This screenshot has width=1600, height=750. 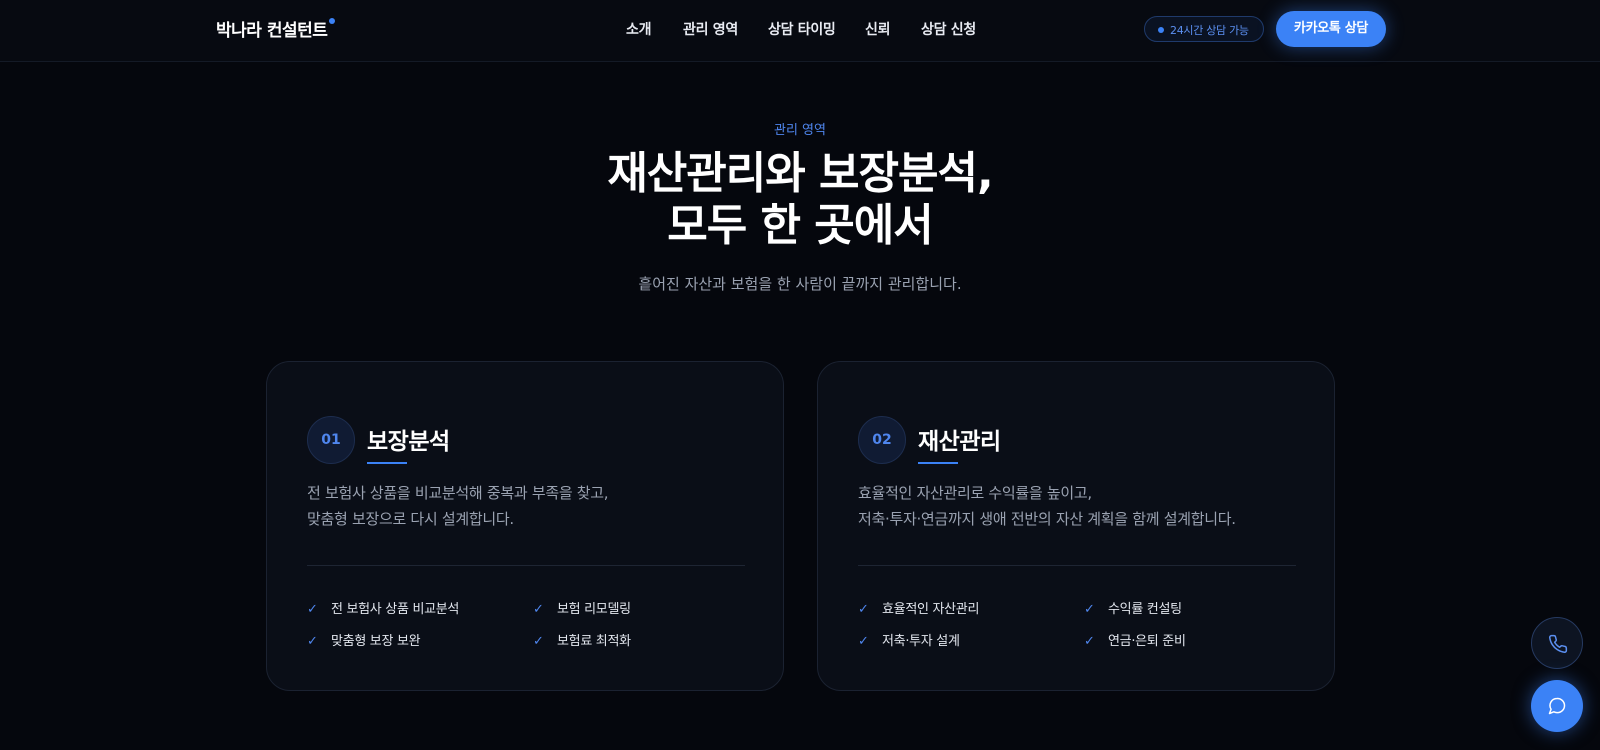 I want to click on card-title: 보장분석, so click(x=408, y=442).